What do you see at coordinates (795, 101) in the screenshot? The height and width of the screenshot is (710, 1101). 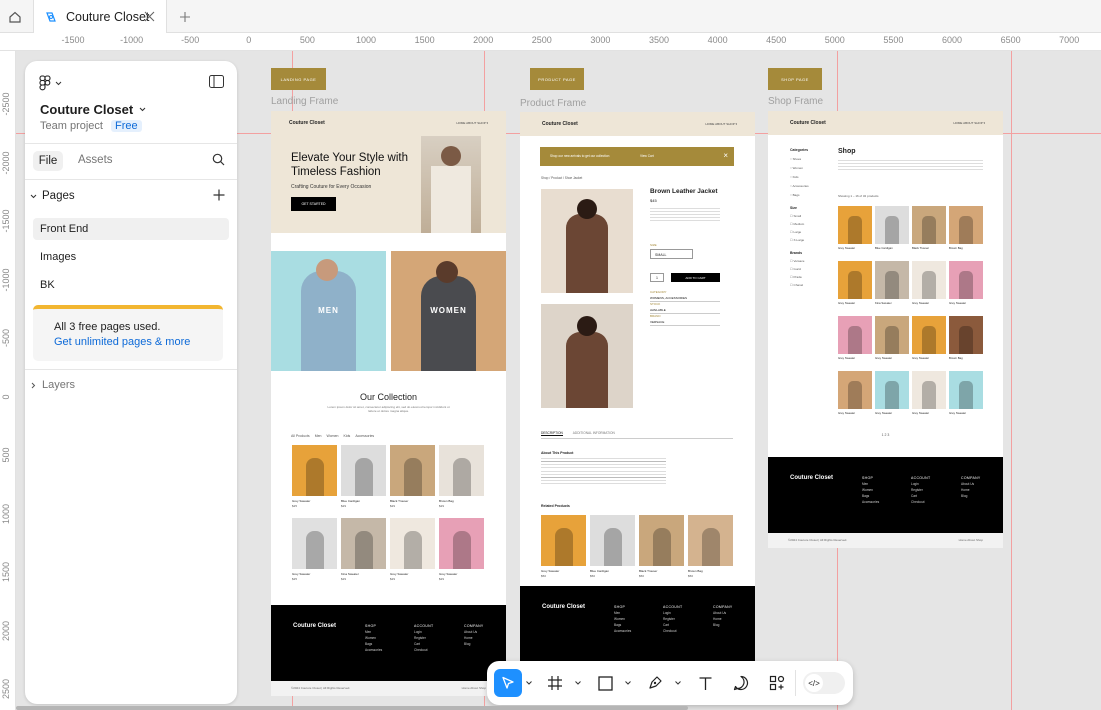 I see `shop-frame-label: Shop Frame` at bounding box center [795, 101].